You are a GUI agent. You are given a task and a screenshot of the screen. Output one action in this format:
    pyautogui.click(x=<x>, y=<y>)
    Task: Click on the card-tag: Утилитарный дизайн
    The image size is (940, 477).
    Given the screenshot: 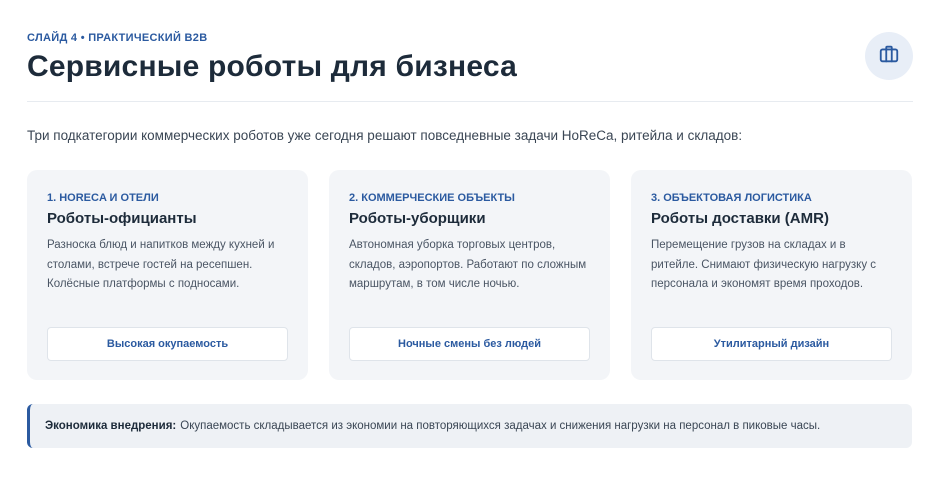 What is the action you would take?
    pyautogui.click(x=771, y=344)
    